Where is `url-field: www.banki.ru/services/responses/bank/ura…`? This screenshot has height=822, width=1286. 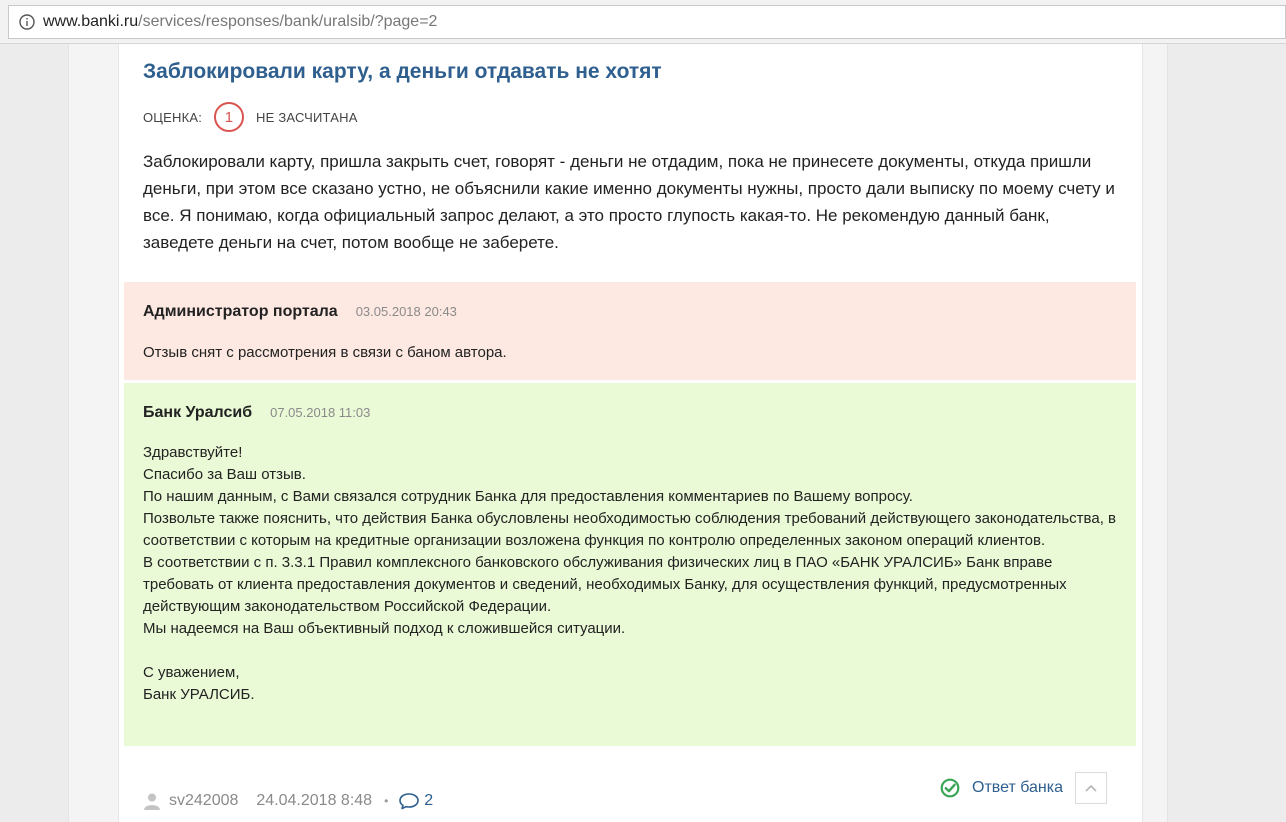
url-field: www.banki.ru/services/responses/bank/ura… is located at coordinates (647, 22).